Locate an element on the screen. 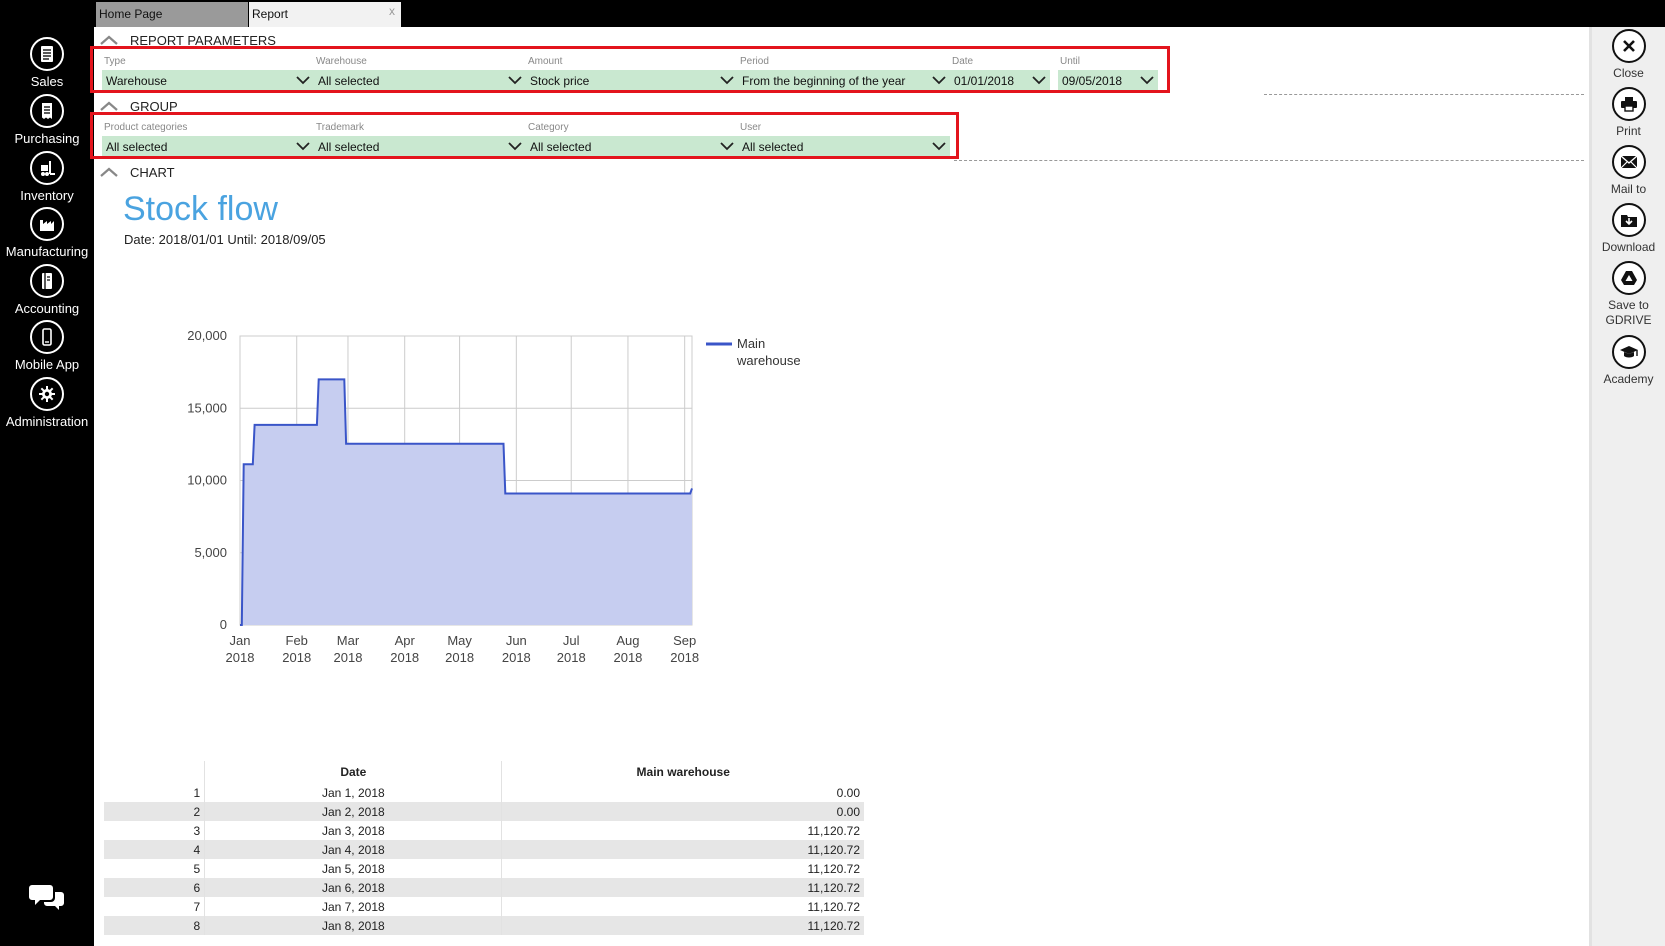 The width and height of the screenshot is (1665, 946). table-row: 6 Jan 6, 2018 11,120.72 is located at coordinates (484, 887).